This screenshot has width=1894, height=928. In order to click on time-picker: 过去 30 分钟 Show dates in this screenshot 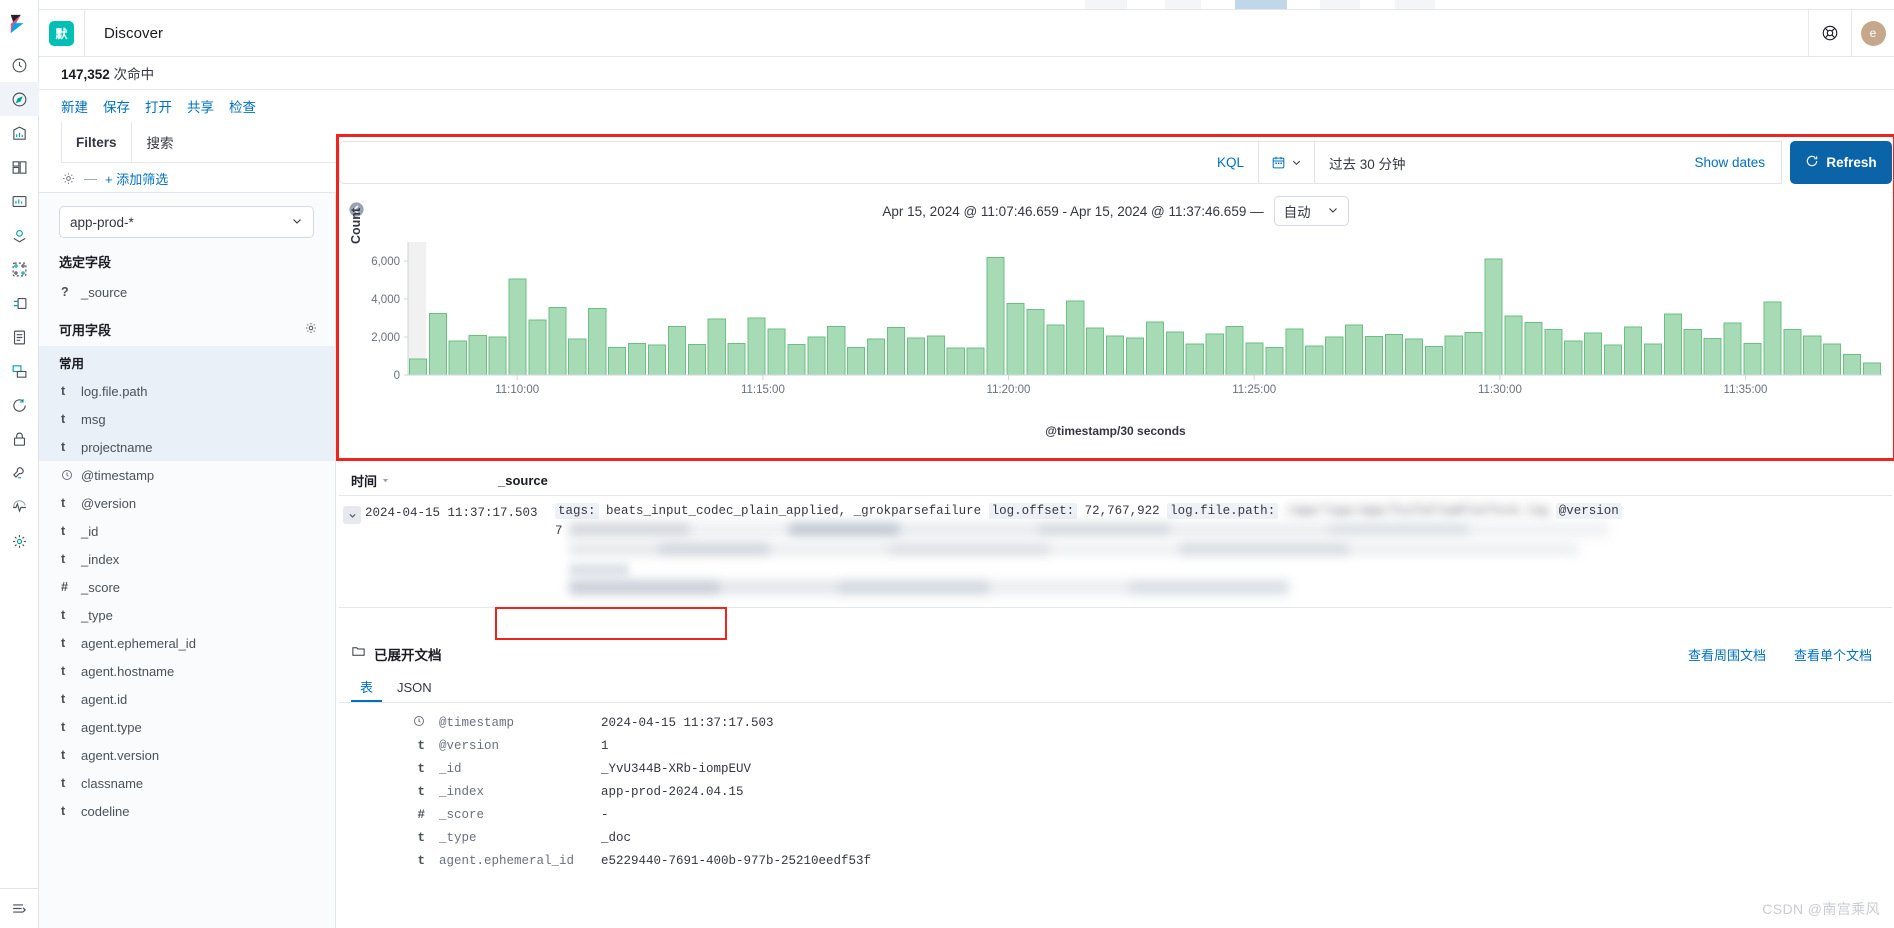, I will do `click(1520, 162)`.